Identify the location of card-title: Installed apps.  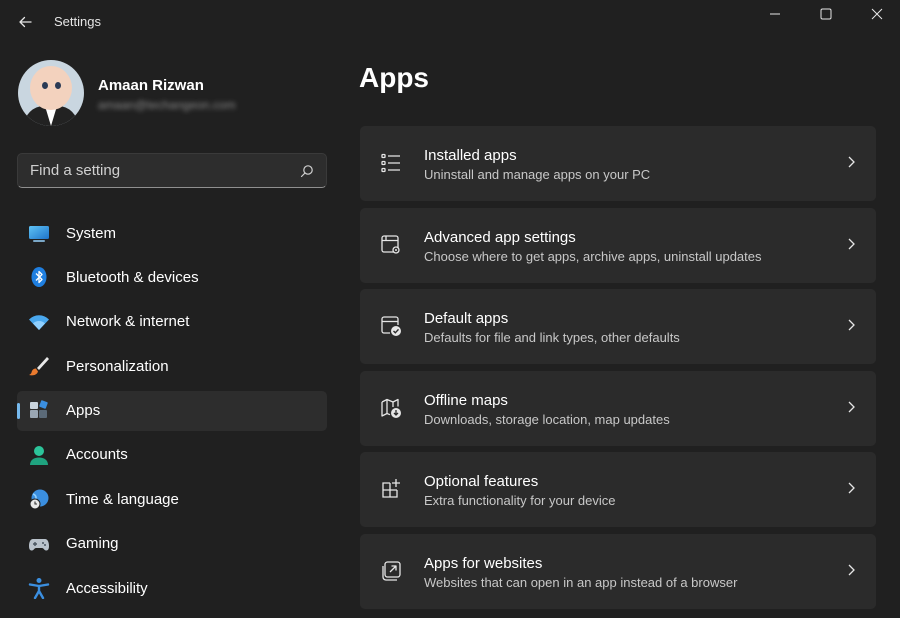
(470, 155).